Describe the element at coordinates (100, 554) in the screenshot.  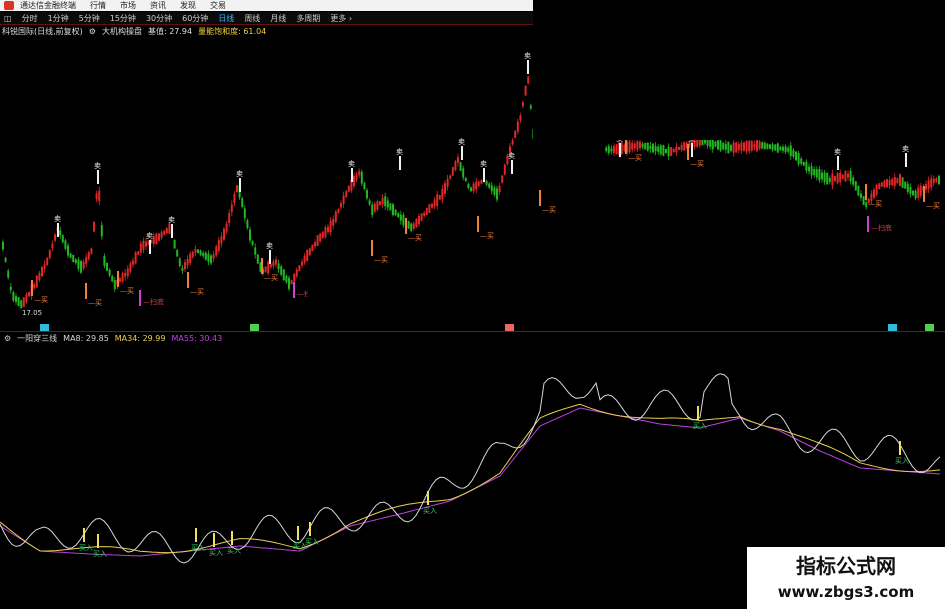
I see `buy-in-label: 买入` at that location.